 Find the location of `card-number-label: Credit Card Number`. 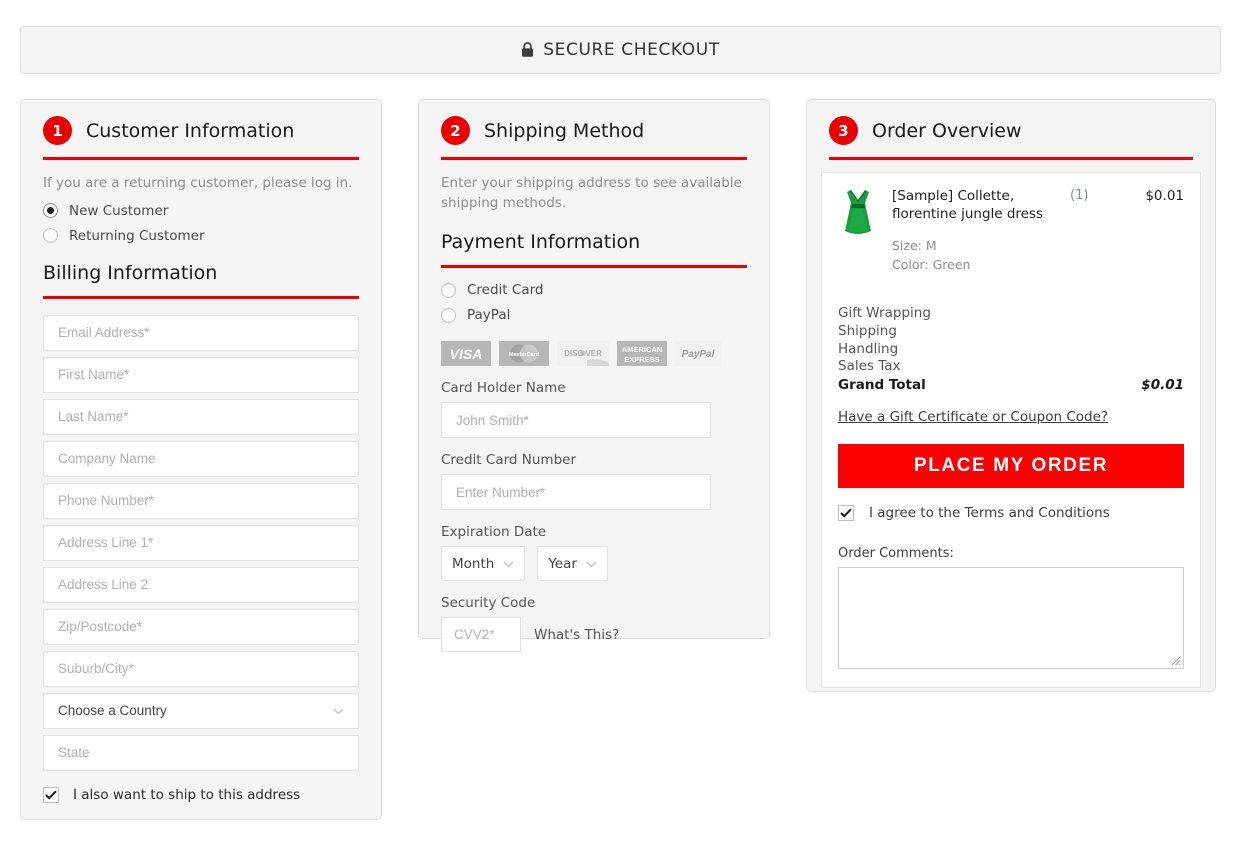

card-number-label: Credit Card Number is located at coordinates (508, 460).